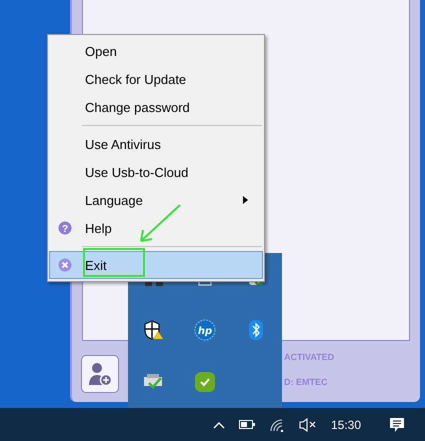 The height and width of the screenshot is (441, 425). What do you see at coordinates (218, 424) in the screenshot?
I see `chevron-up-icon` at bounding box center [218, 424].